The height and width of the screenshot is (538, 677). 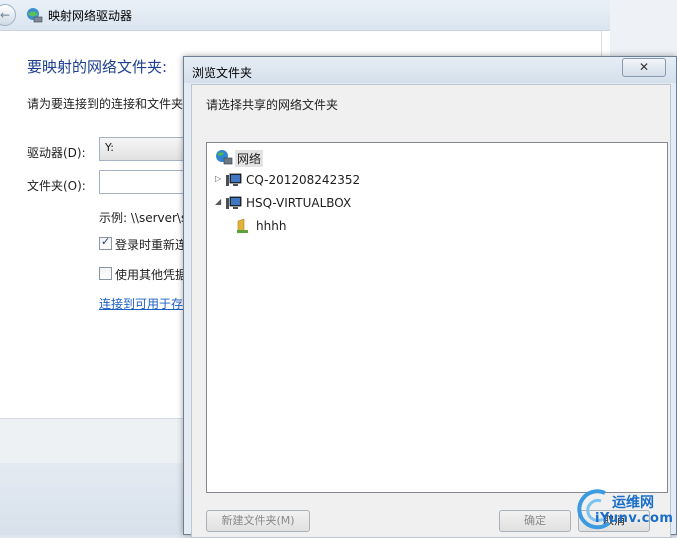 I want to click on drive-label: 驱动器(D):, so click(x=56, y=153).